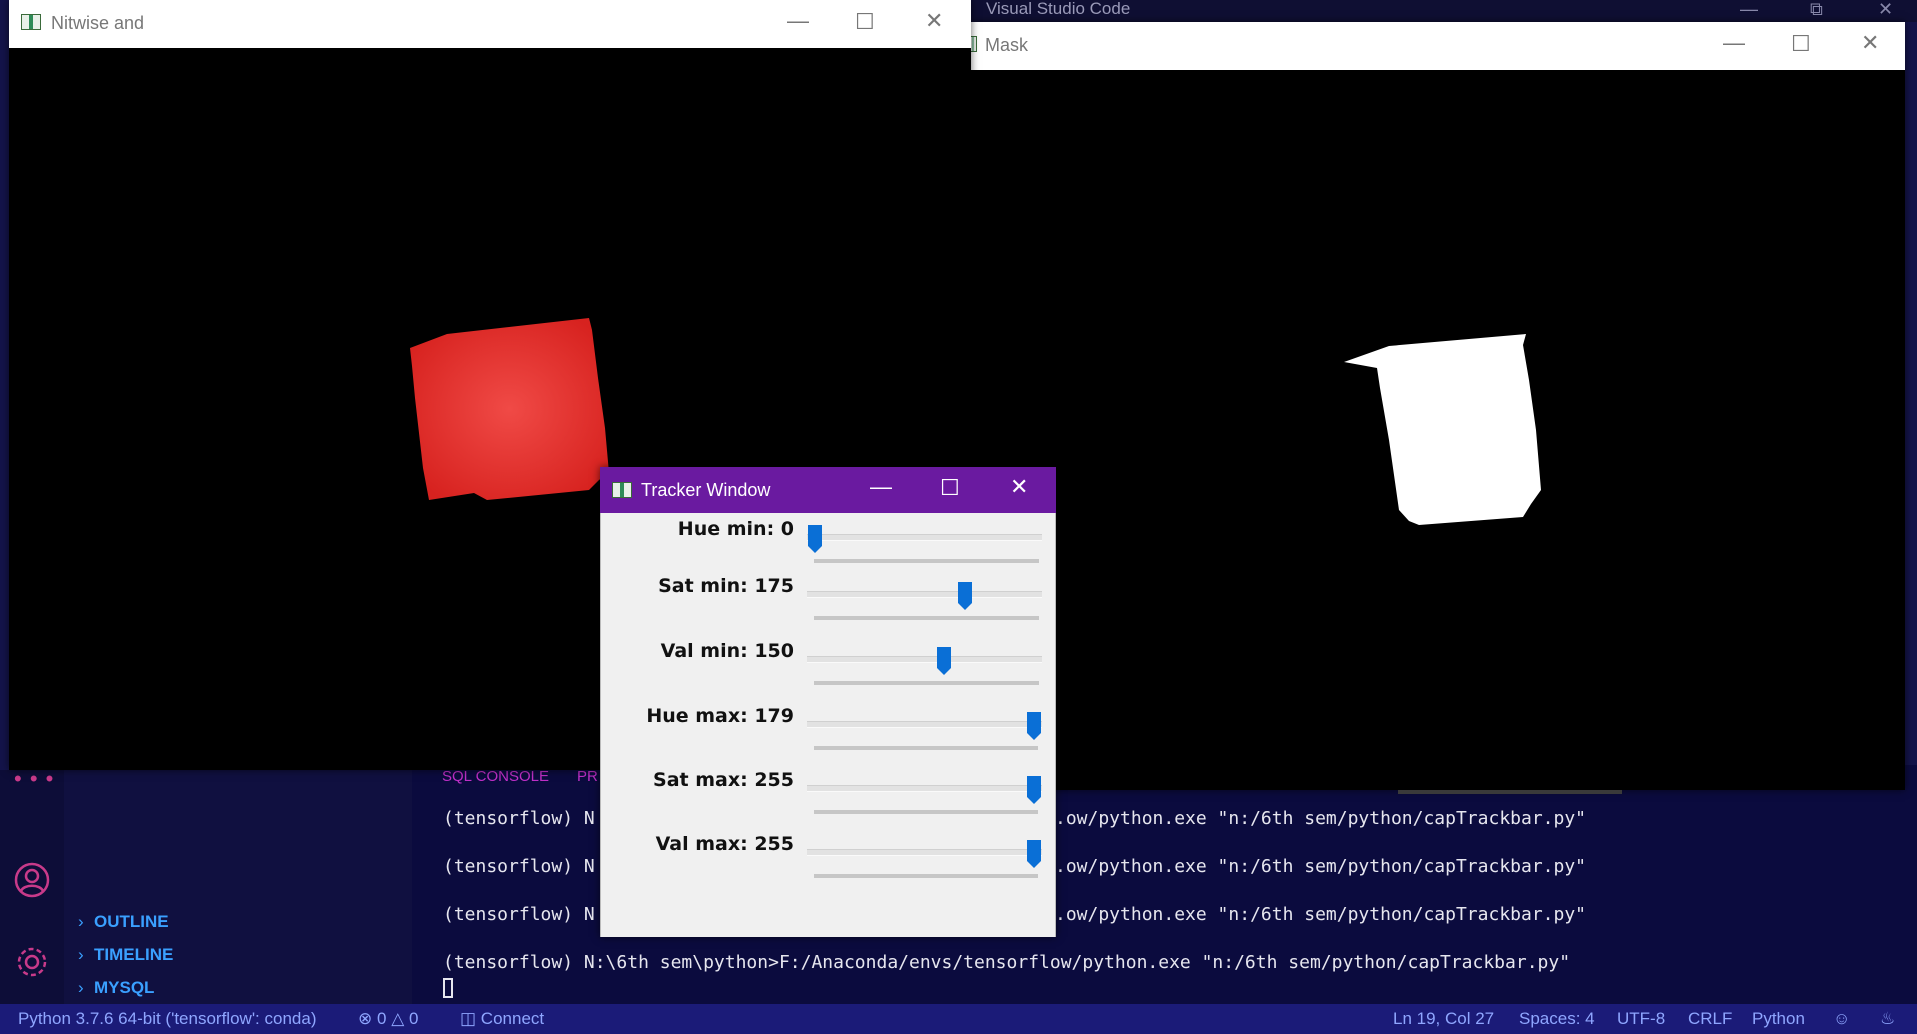 The image size is (1917, 1034). I want to click on trackbar-row: Val max: 255, so click(828, 865).